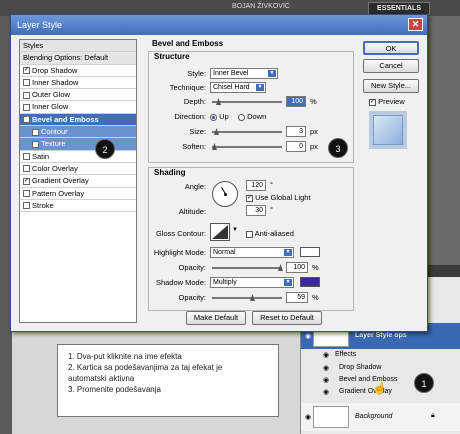 The height and width of the screenshot is (434, 460). I want to click on highlight-opacity-input: 100, so click(297, 267).